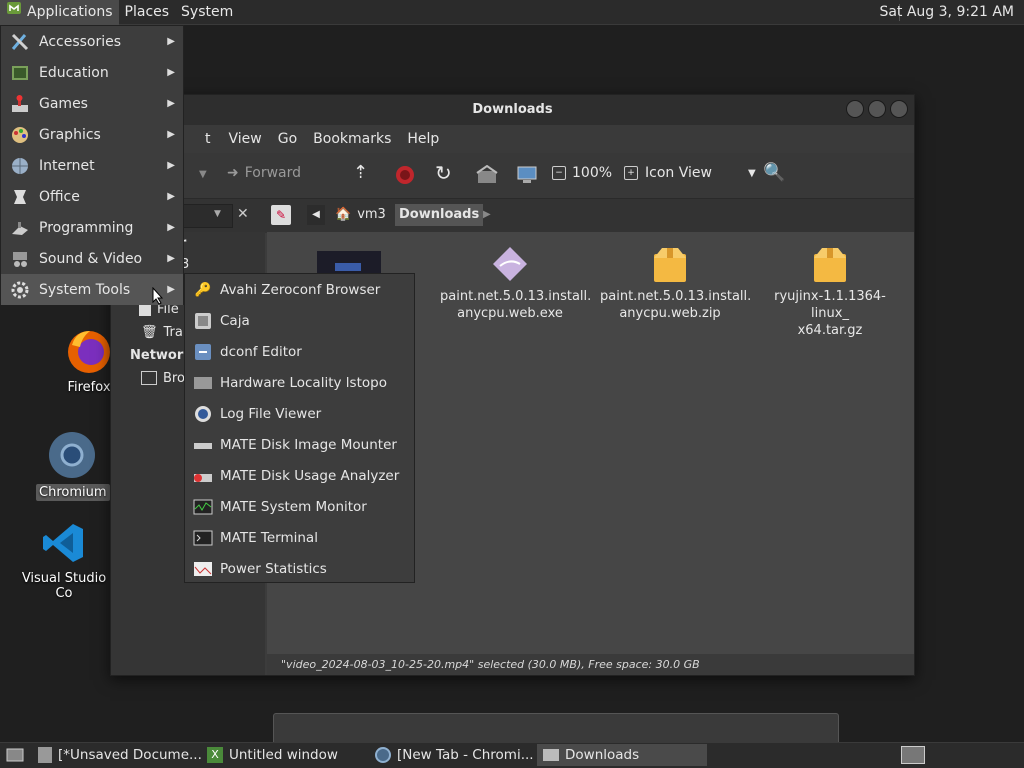 The image size is (1024, 768). I want to click on menu-item-education: Education ▶, so click(92, 72).